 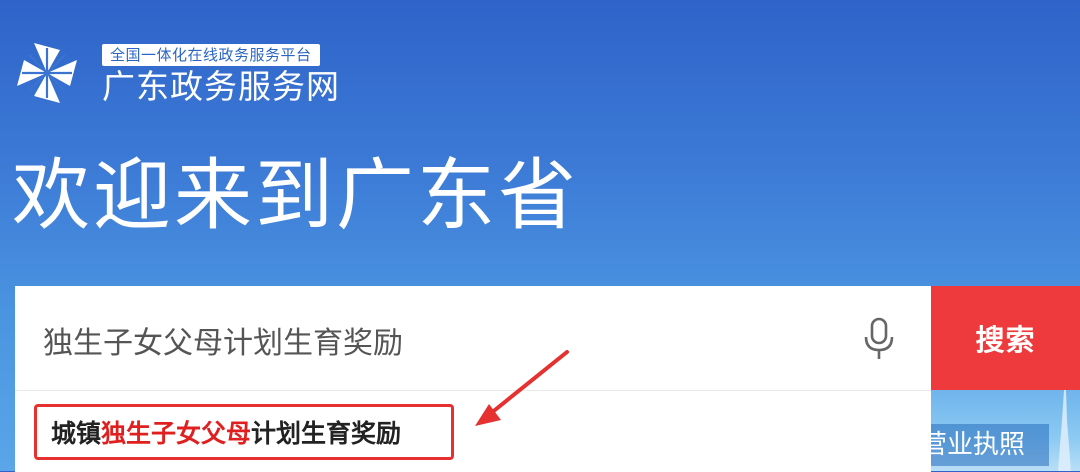 I want to click on suggestion-item: 城镇 独生子女父母 计划生育奖励, so click(x=244, y=432).